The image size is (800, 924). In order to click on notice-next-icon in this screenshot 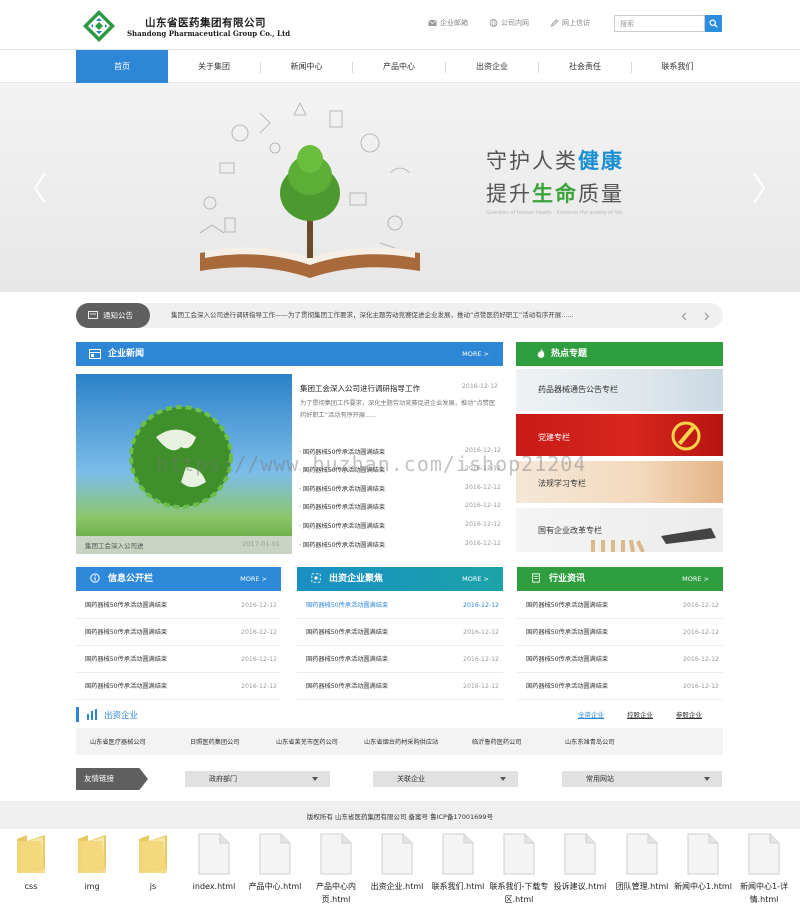, I will do `click(706, 316)`.